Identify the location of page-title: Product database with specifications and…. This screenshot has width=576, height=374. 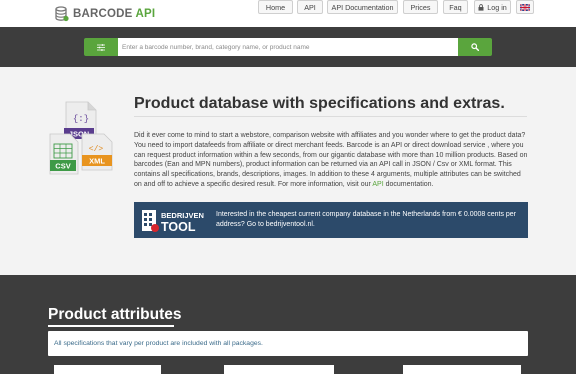
(319, 103).